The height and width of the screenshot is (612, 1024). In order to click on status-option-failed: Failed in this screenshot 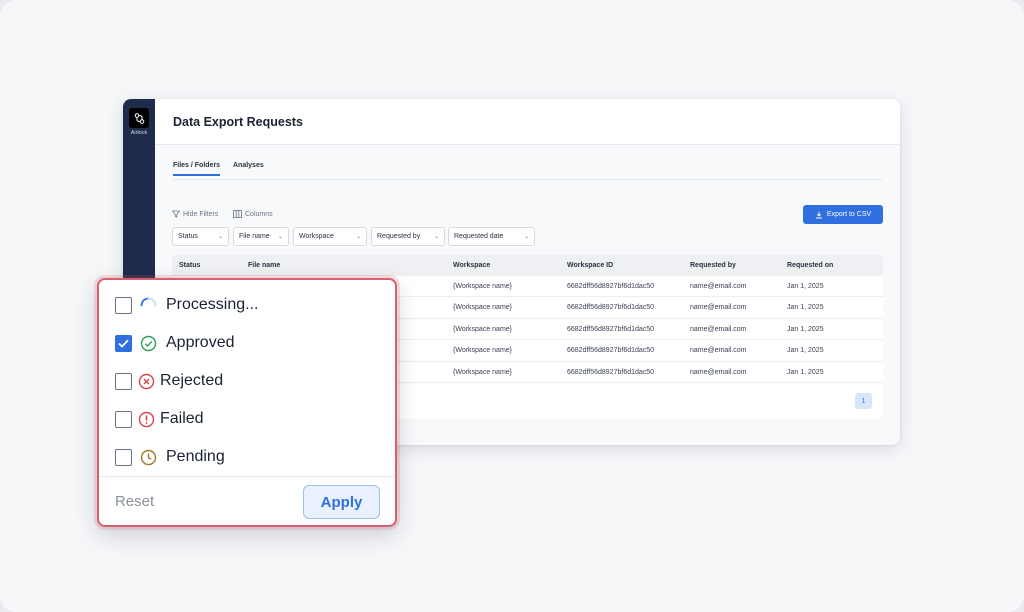, I will do `click(159, 419)`.